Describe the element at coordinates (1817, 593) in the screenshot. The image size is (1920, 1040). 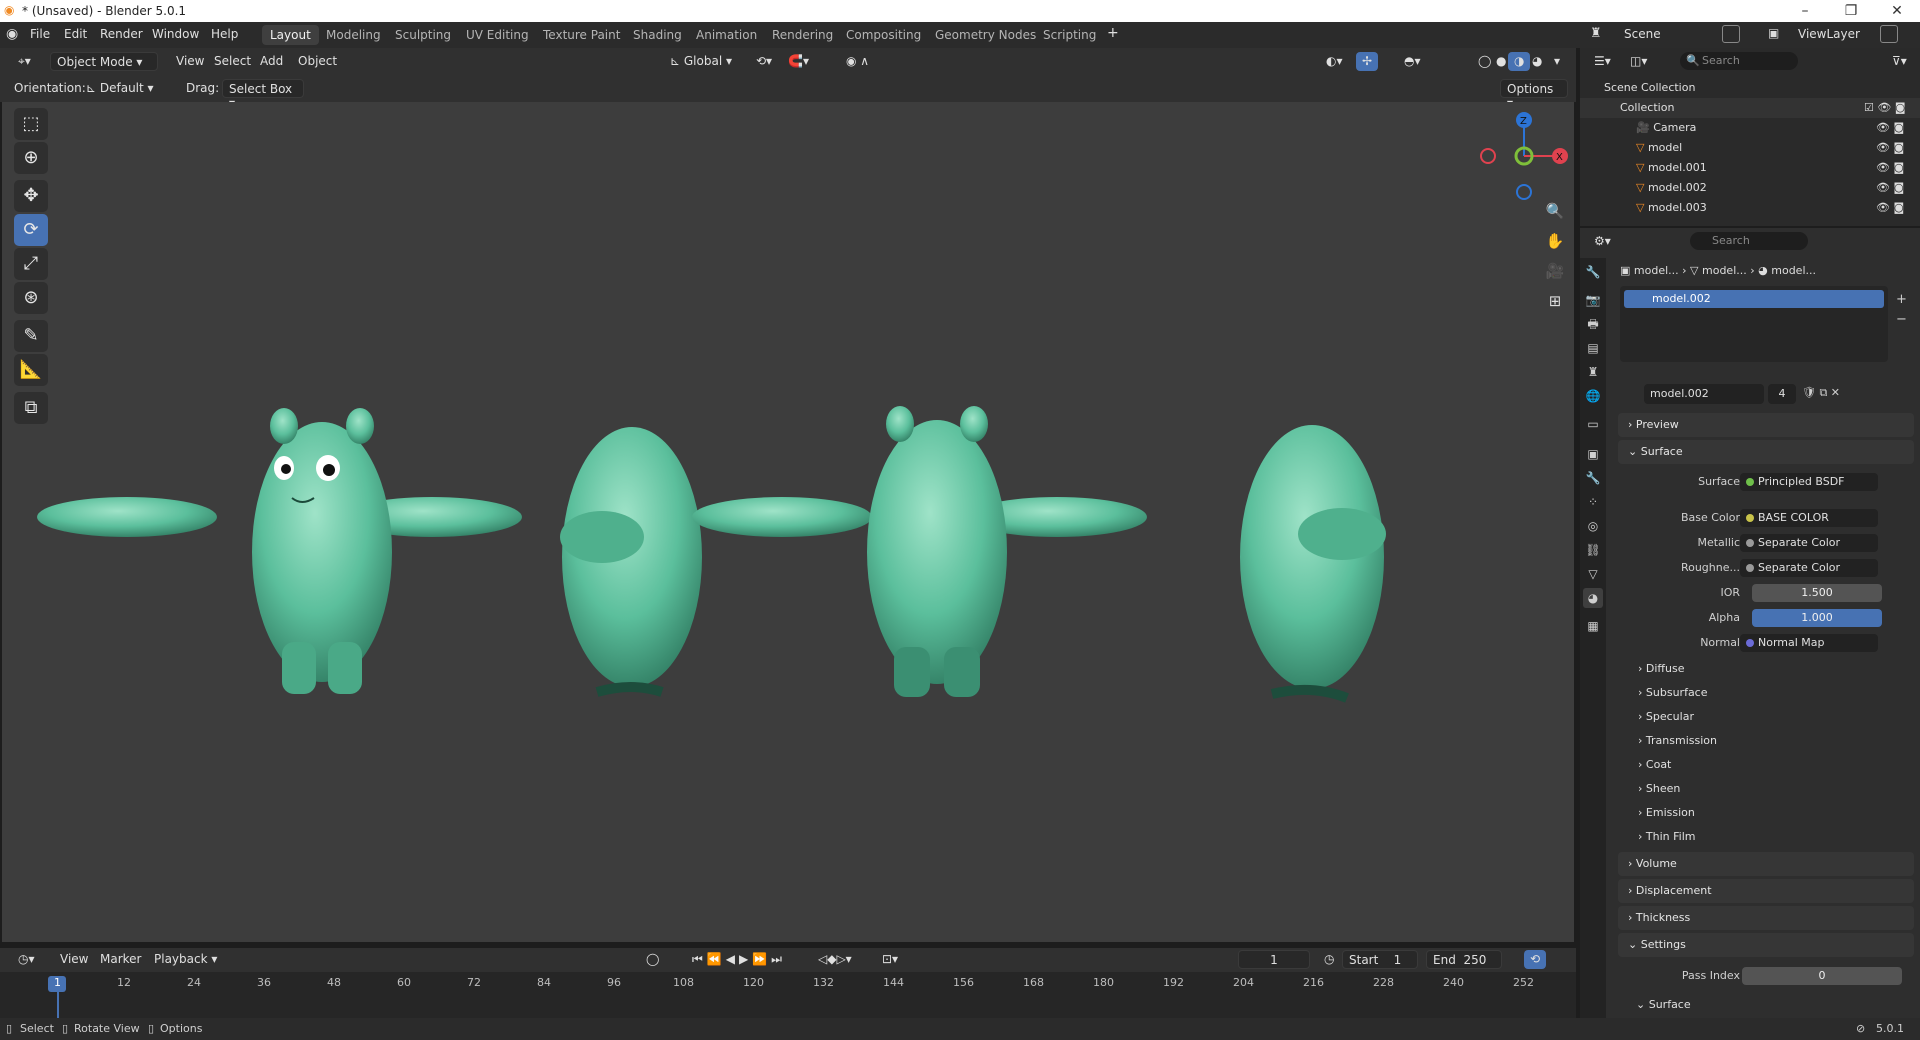
I see `ior-field: 1.500` at that location.